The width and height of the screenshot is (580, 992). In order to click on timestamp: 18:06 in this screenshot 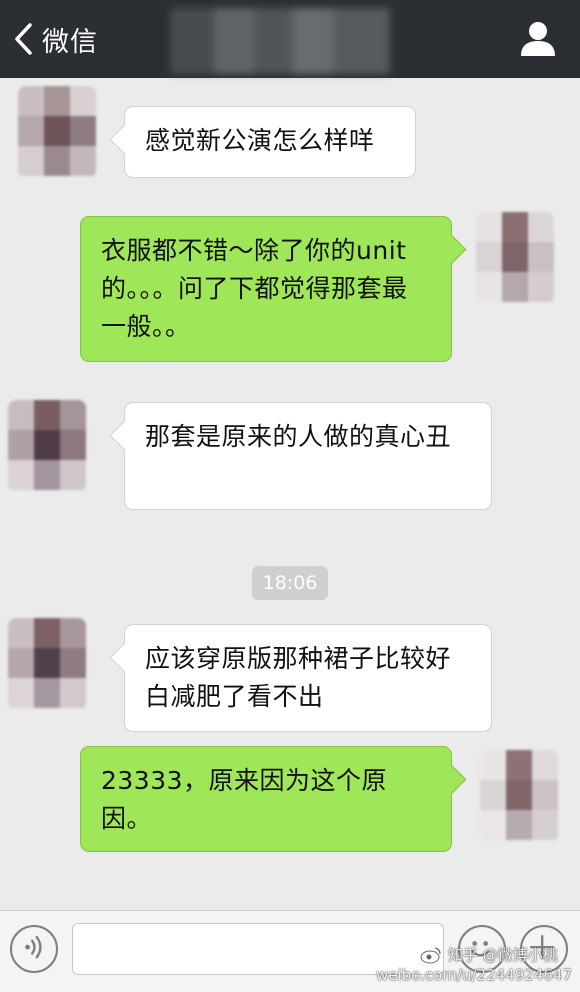, I will do `click(290, 583)`.